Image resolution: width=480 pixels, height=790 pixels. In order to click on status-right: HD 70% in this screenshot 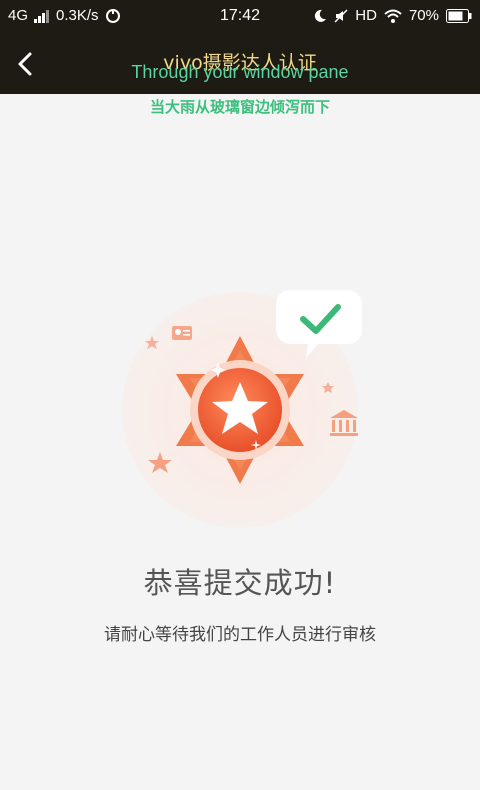, I will do `click(392, 15)`.